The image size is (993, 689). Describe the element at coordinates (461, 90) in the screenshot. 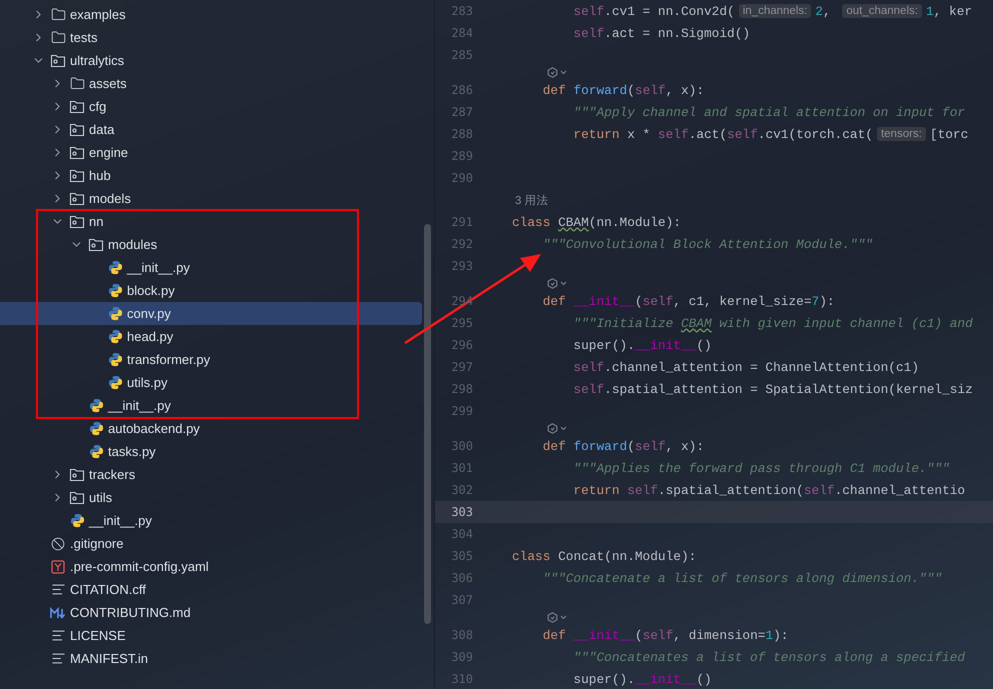

I see `line-number: 286` at that location.